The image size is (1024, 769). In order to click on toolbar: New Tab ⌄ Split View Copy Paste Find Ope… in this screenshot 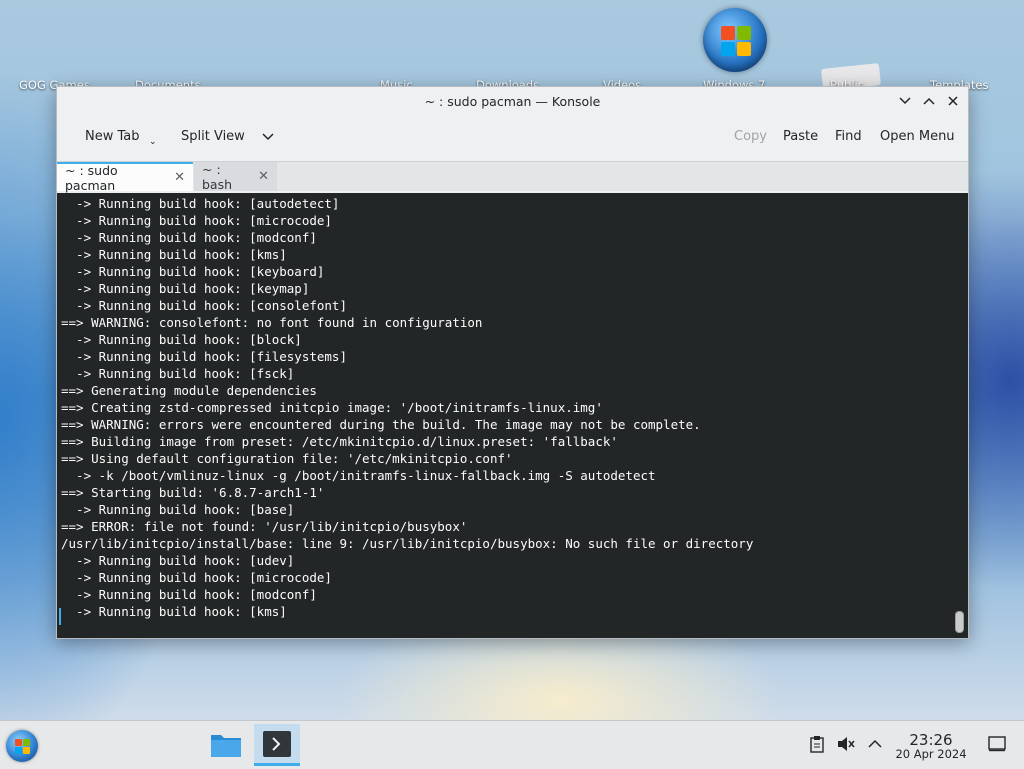, I will do `click(512, 138)`.